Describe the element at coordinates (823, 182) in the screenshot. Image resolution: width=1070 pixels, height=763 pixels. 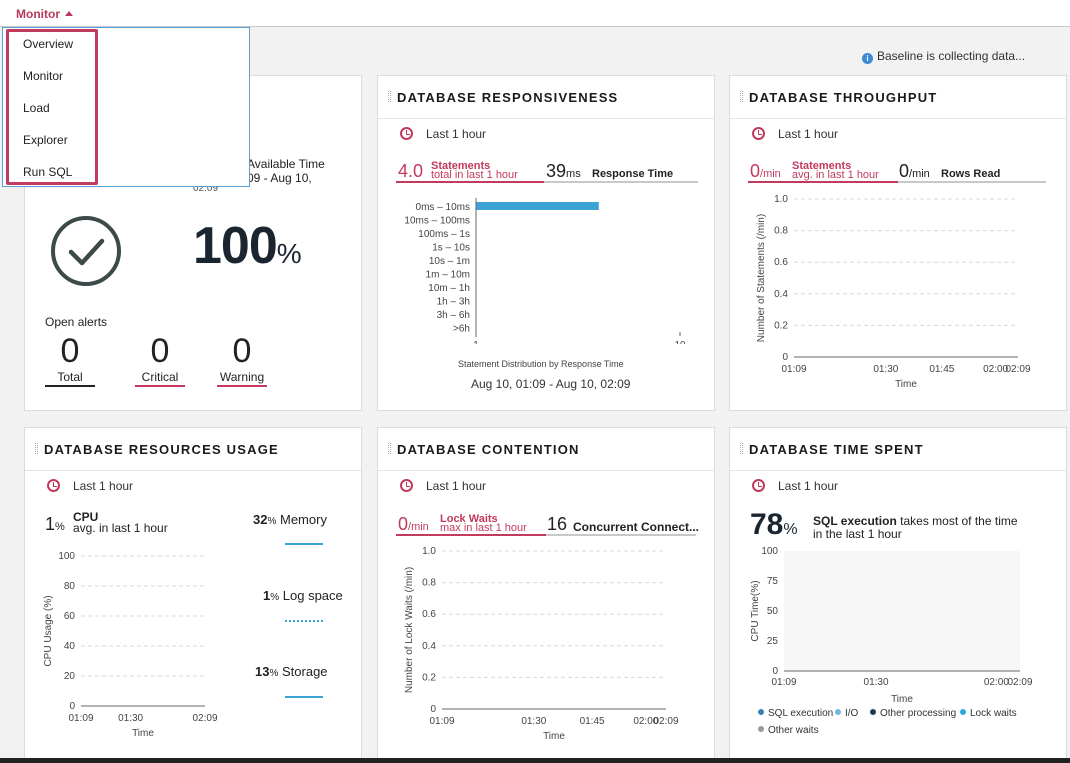
I see `throughput-statements-underline` at that location.